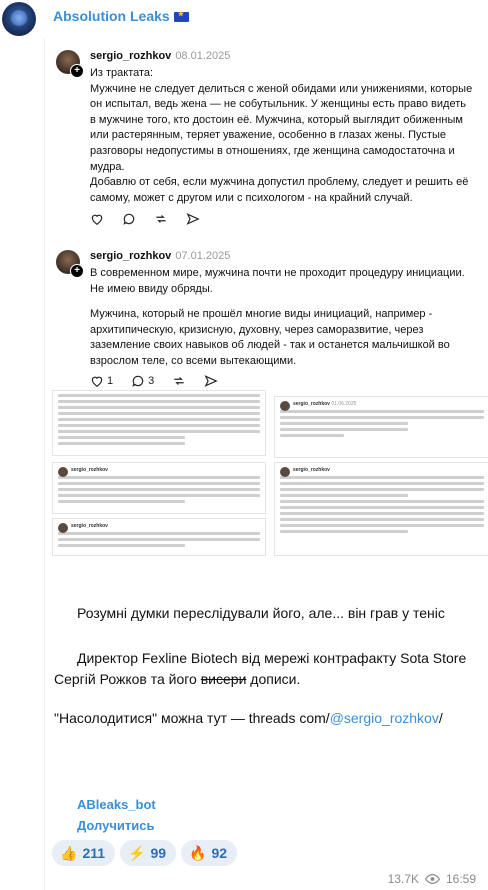  Describe the element at coordinates (148, 853) in the screenshot. I see `reaction-lightning: ⚡ 99` at that location.